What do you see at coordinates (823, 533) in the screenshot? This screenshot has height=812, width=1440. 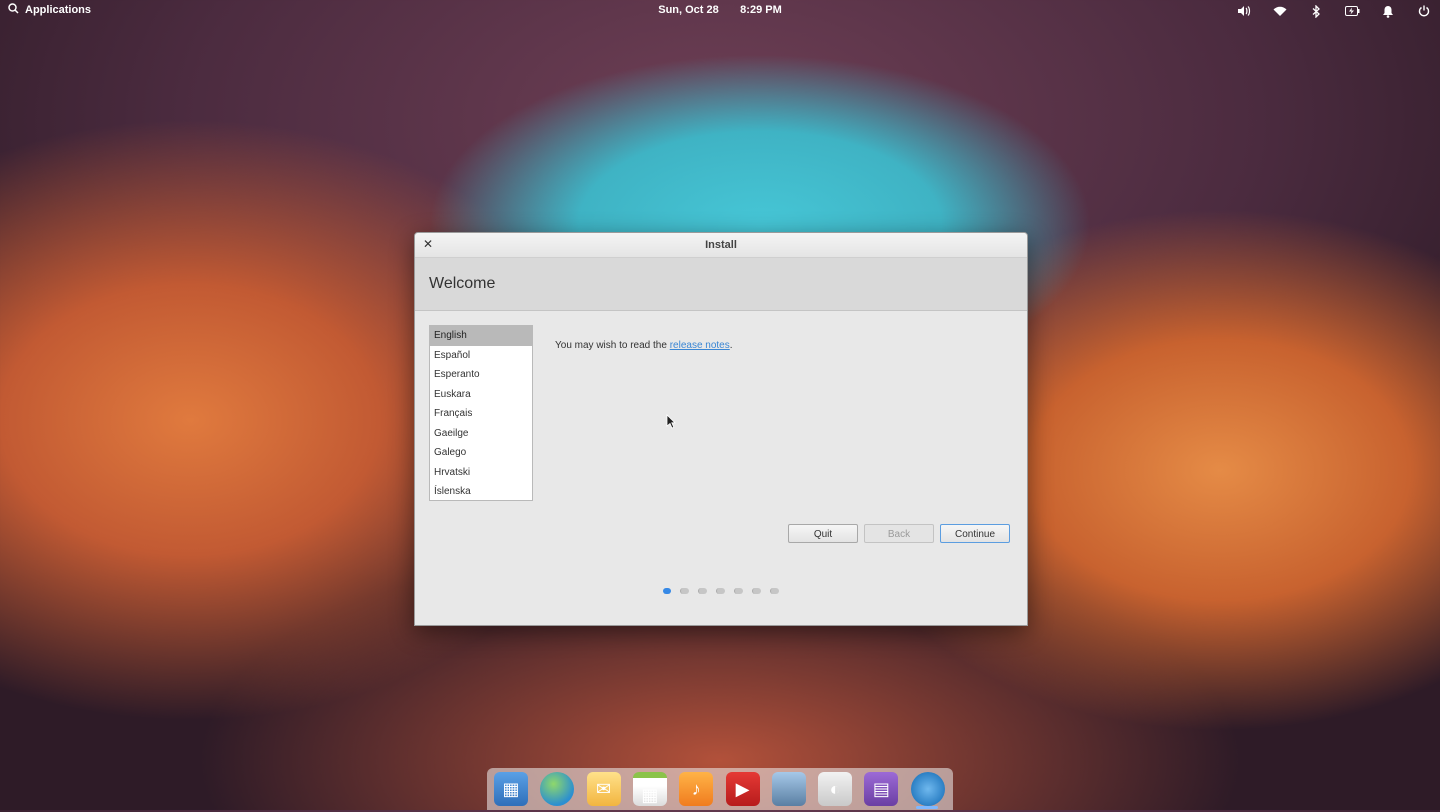 I see `quit-button: Quit` at bounding box center [823, 533].